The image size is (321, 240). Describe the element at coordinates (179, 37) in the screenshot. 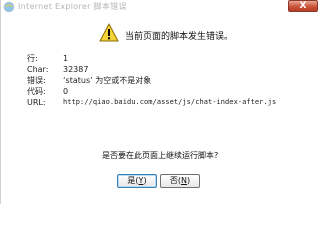

I see `error-message: 当前页面的脚本发生错误。` at that location.